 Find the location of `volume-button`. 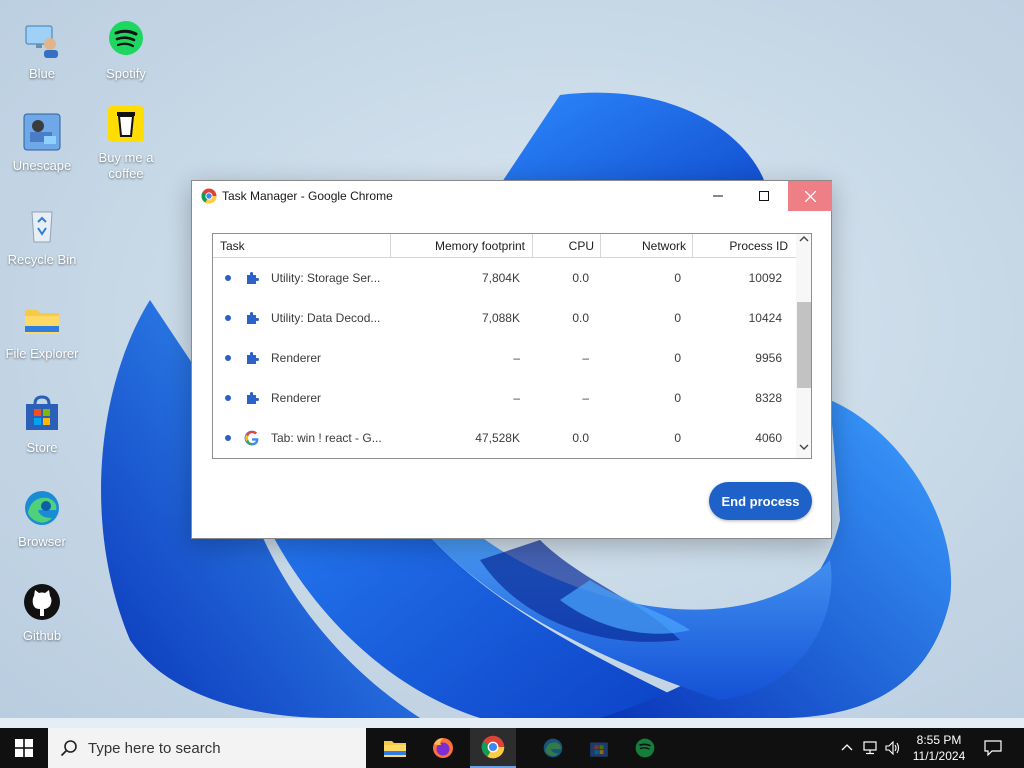

volume-button is located at coordinates (893, 748).